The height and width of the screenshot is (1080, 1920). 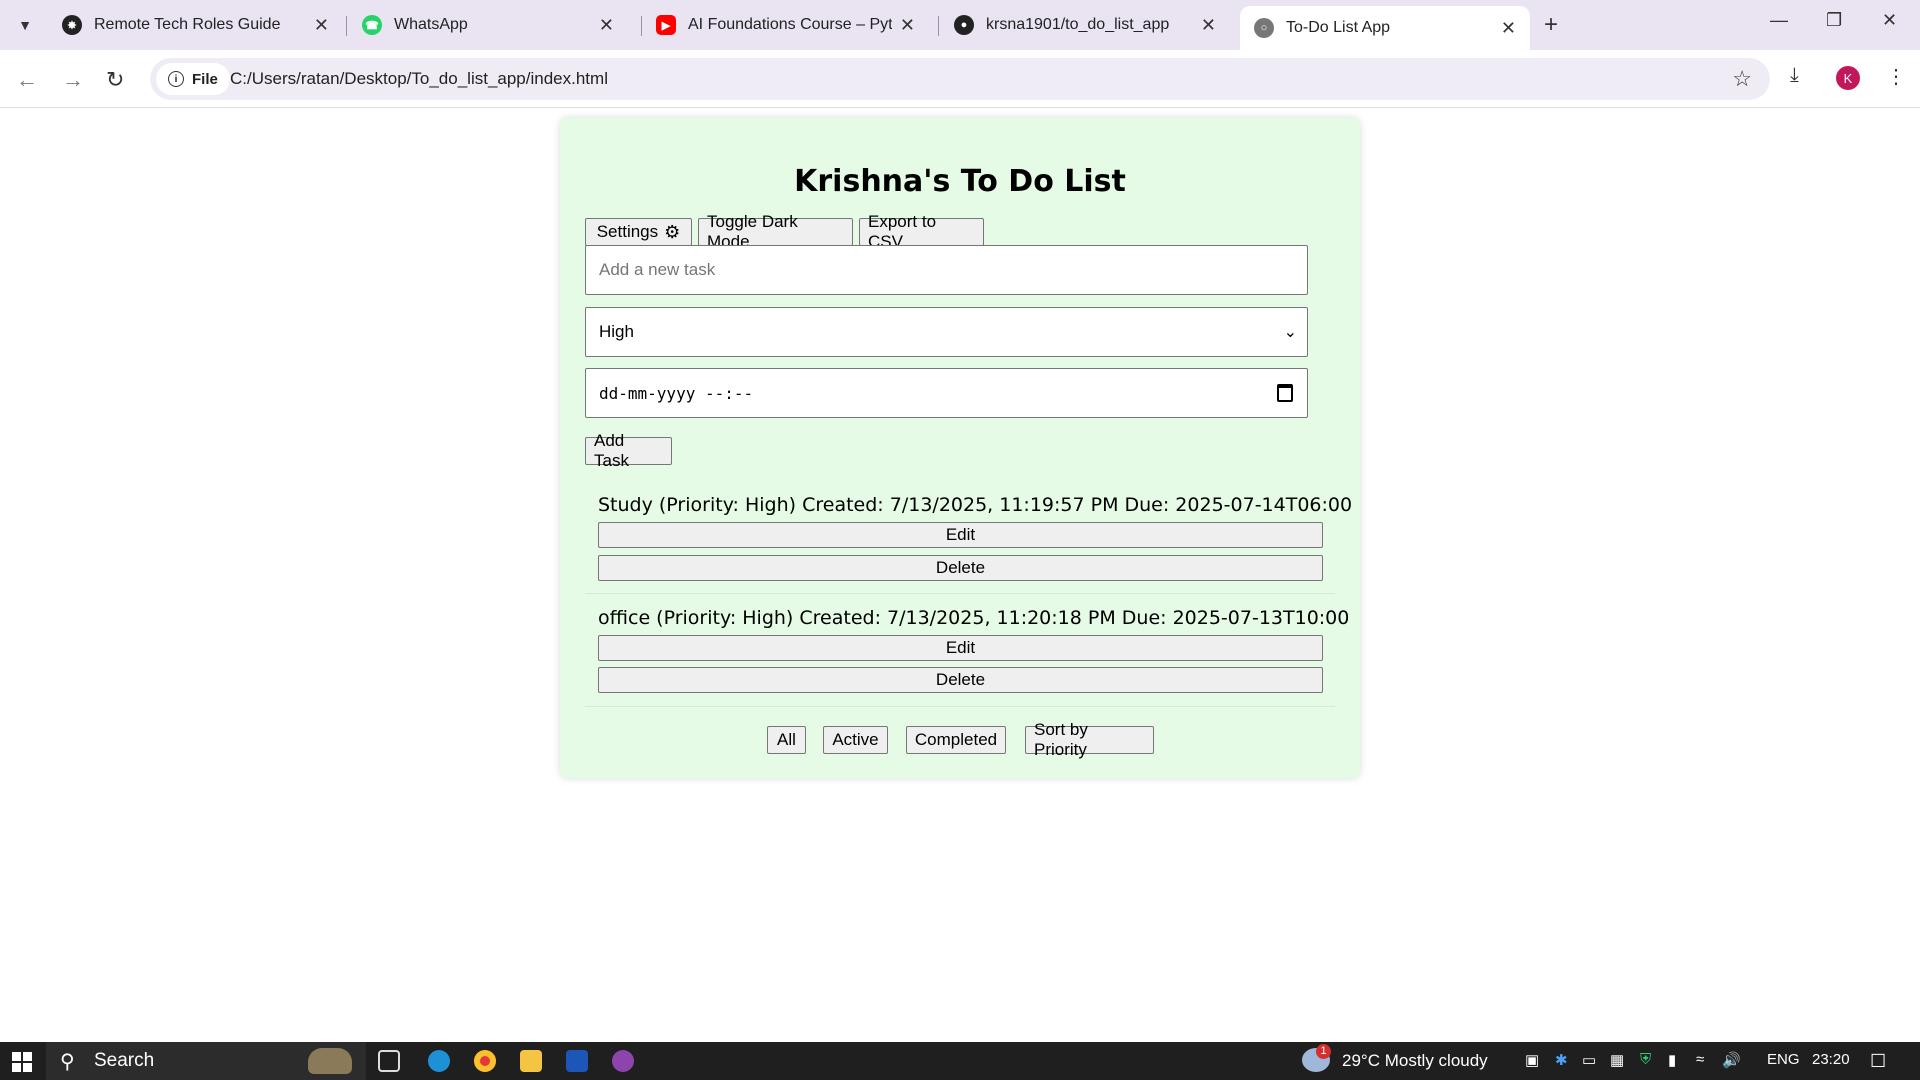 What do you see at coordinates (1532, 1060) in the screenshot?
I see `meet-now-icon: ▣` at bounding box center [1532, 1060].